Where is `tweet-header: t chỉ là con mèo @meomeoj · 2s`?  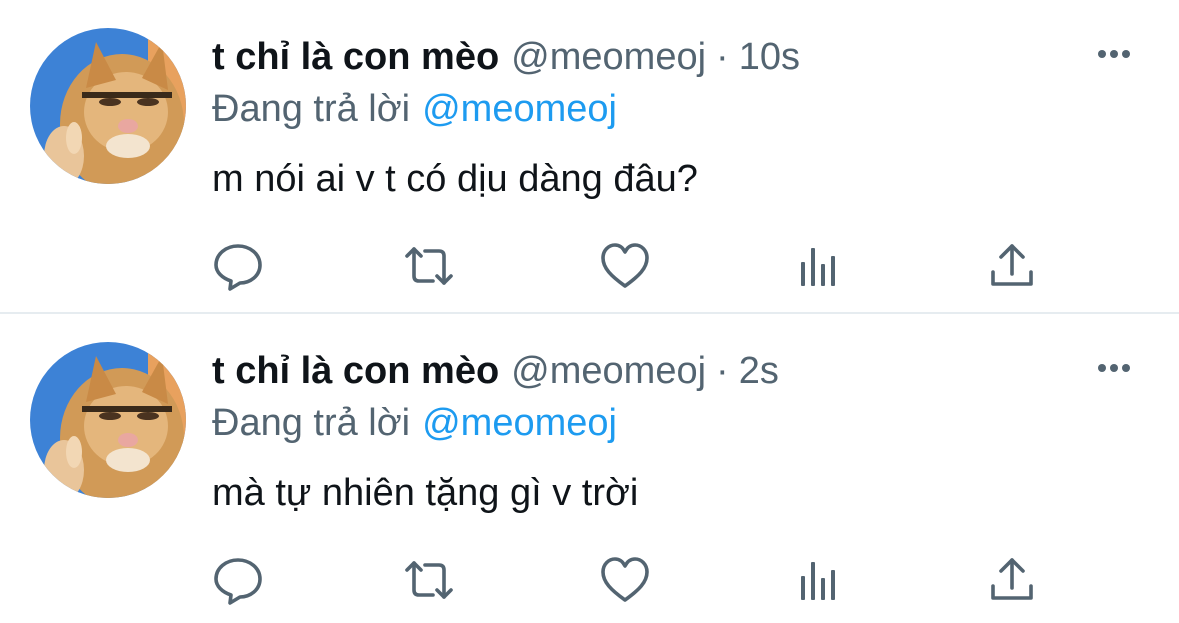
tweet-header: t chỉ là con mèo @meomeoj · 2s is located at coordinates (495, 371).